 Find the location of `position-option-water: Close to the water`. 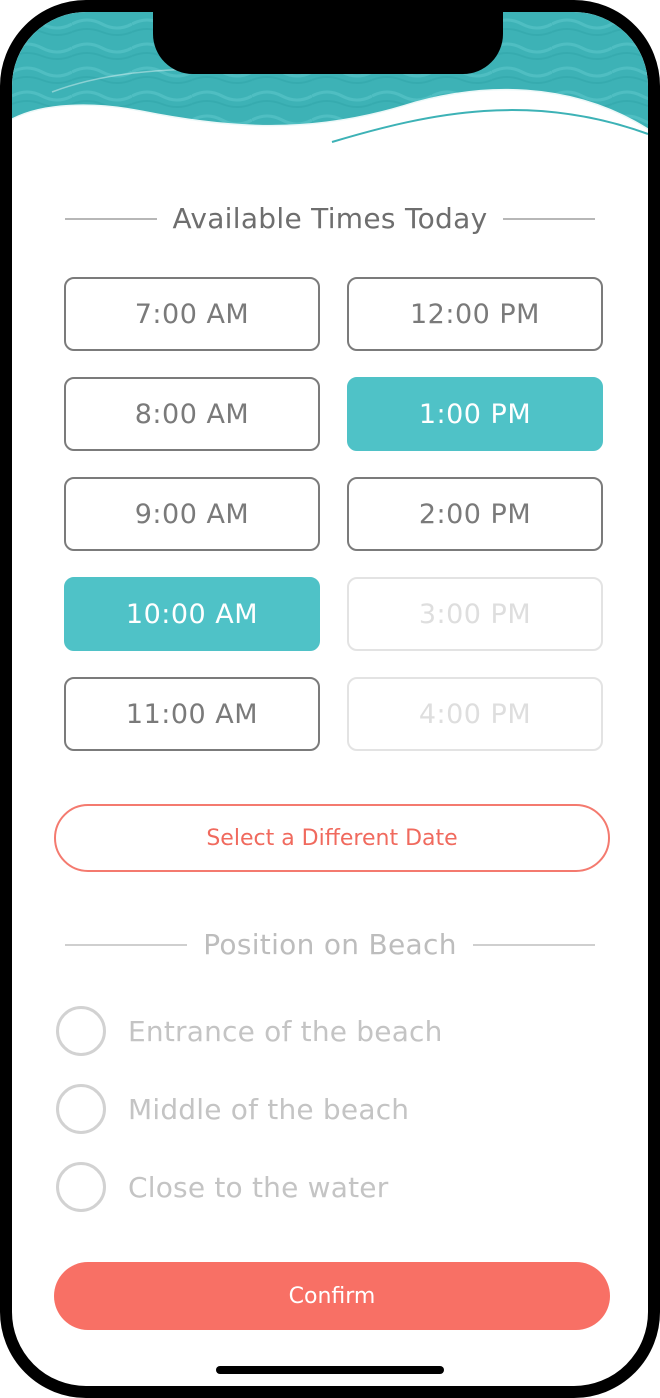

position-option-water: Close to the water is located at coordinates (249, 1187).